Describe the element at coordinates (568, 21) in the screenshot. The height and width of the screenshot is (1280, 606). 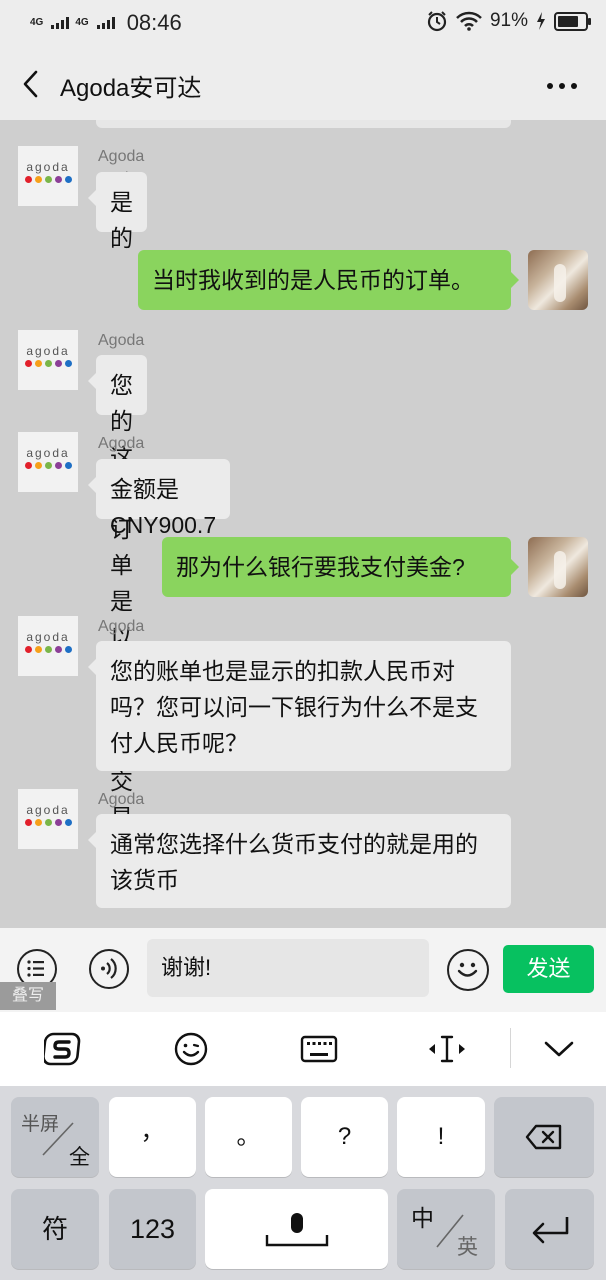
I see `battery-level` at that location.